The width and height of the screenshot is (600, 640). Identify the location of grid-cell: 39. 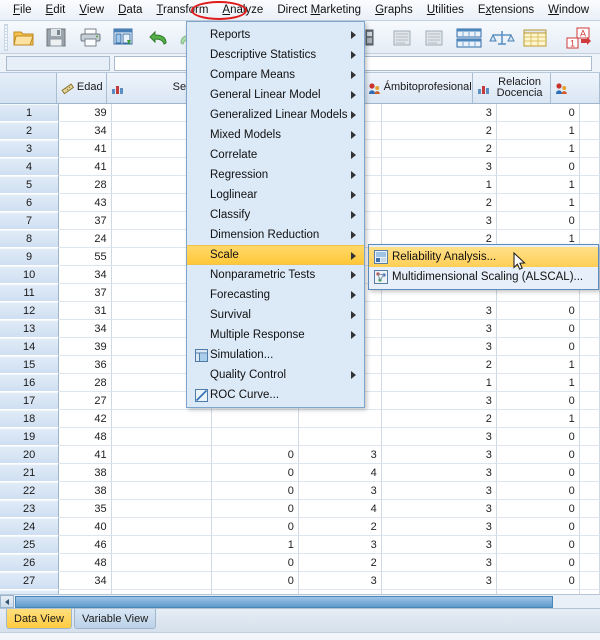
(85, 113).